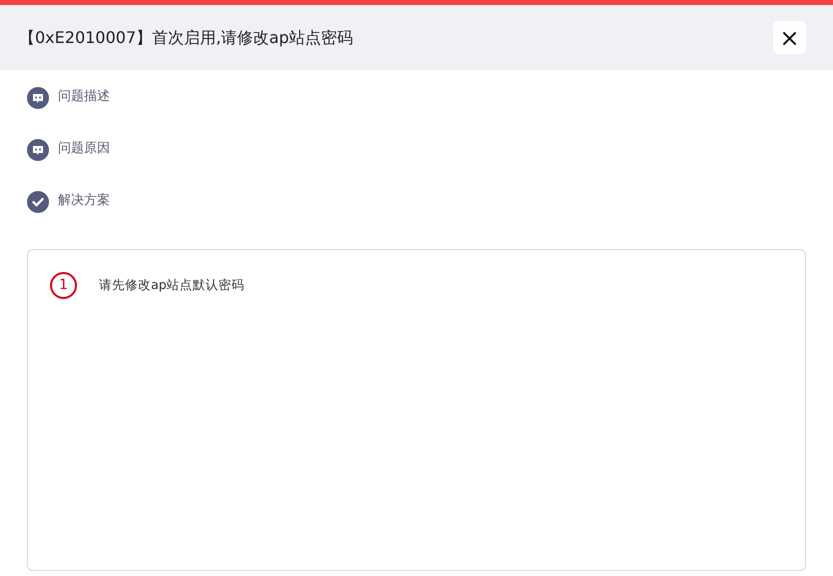 The width and height of the screenshot is (833, 576). Describe the element at coordinates (63, 285) in the screenshot. I see `step-number: 1` at that location.